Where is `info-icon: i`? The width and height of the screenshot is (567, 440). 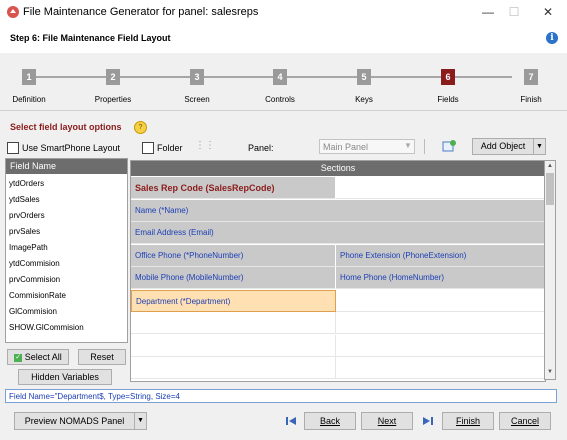 info-icon: i is located at coordinates (552, 38).